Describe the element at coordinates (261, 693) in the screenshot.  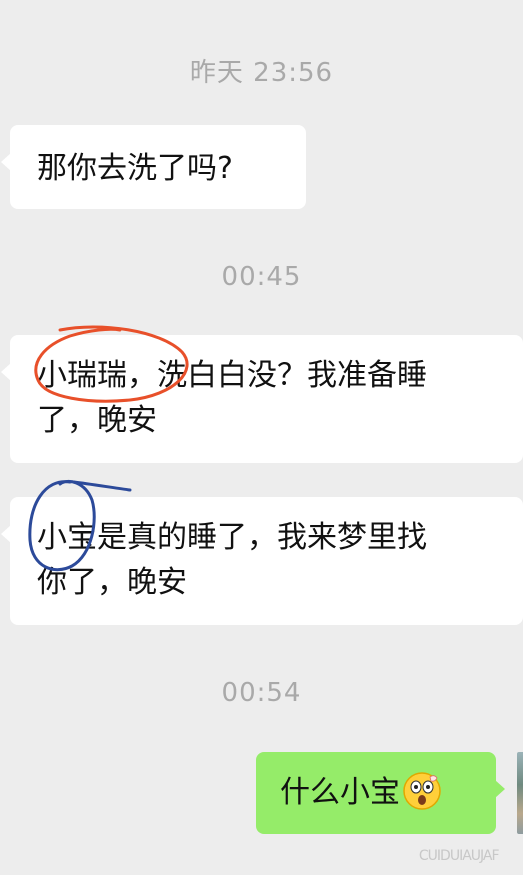
I see `timestamp-0054: 00:54` at that location.